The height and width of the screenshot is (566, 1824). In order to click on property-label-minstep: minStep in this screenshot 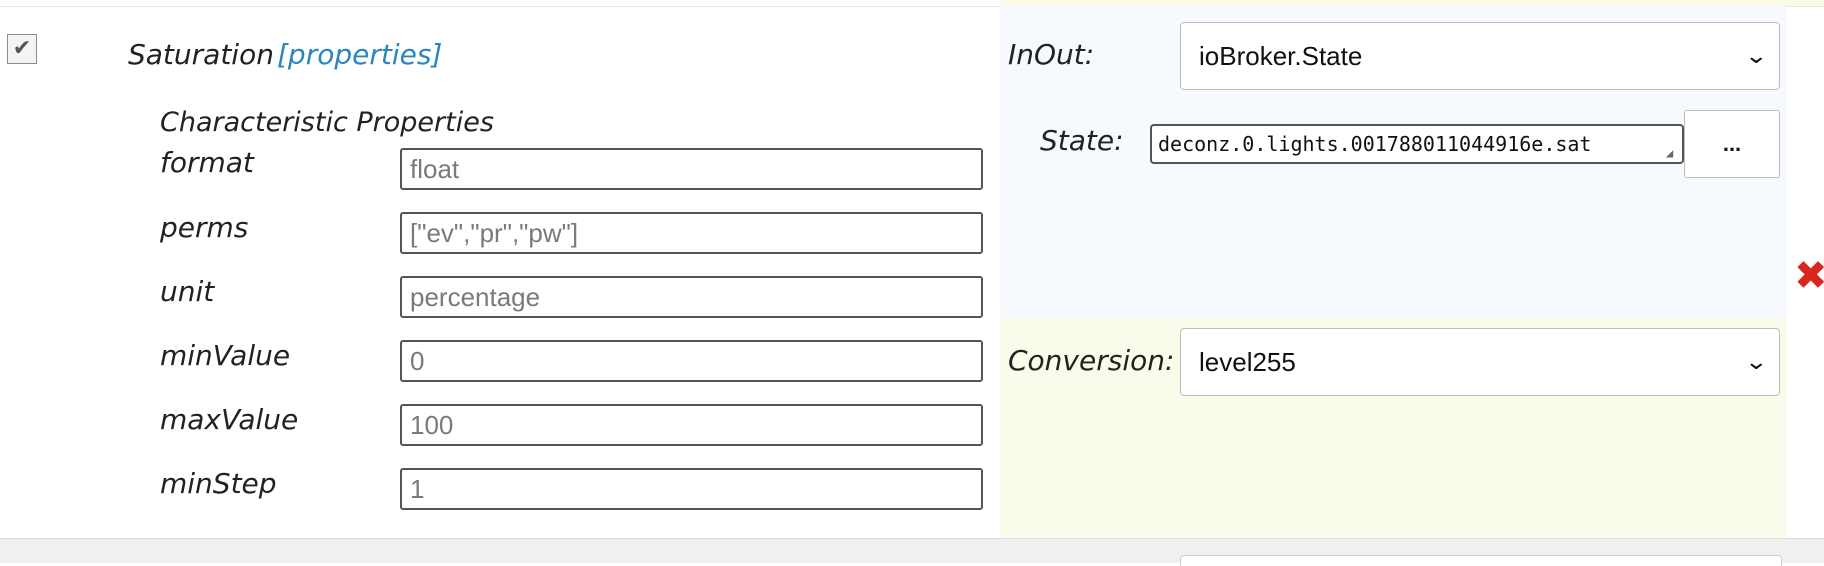, I will do `click(218, 483)`.